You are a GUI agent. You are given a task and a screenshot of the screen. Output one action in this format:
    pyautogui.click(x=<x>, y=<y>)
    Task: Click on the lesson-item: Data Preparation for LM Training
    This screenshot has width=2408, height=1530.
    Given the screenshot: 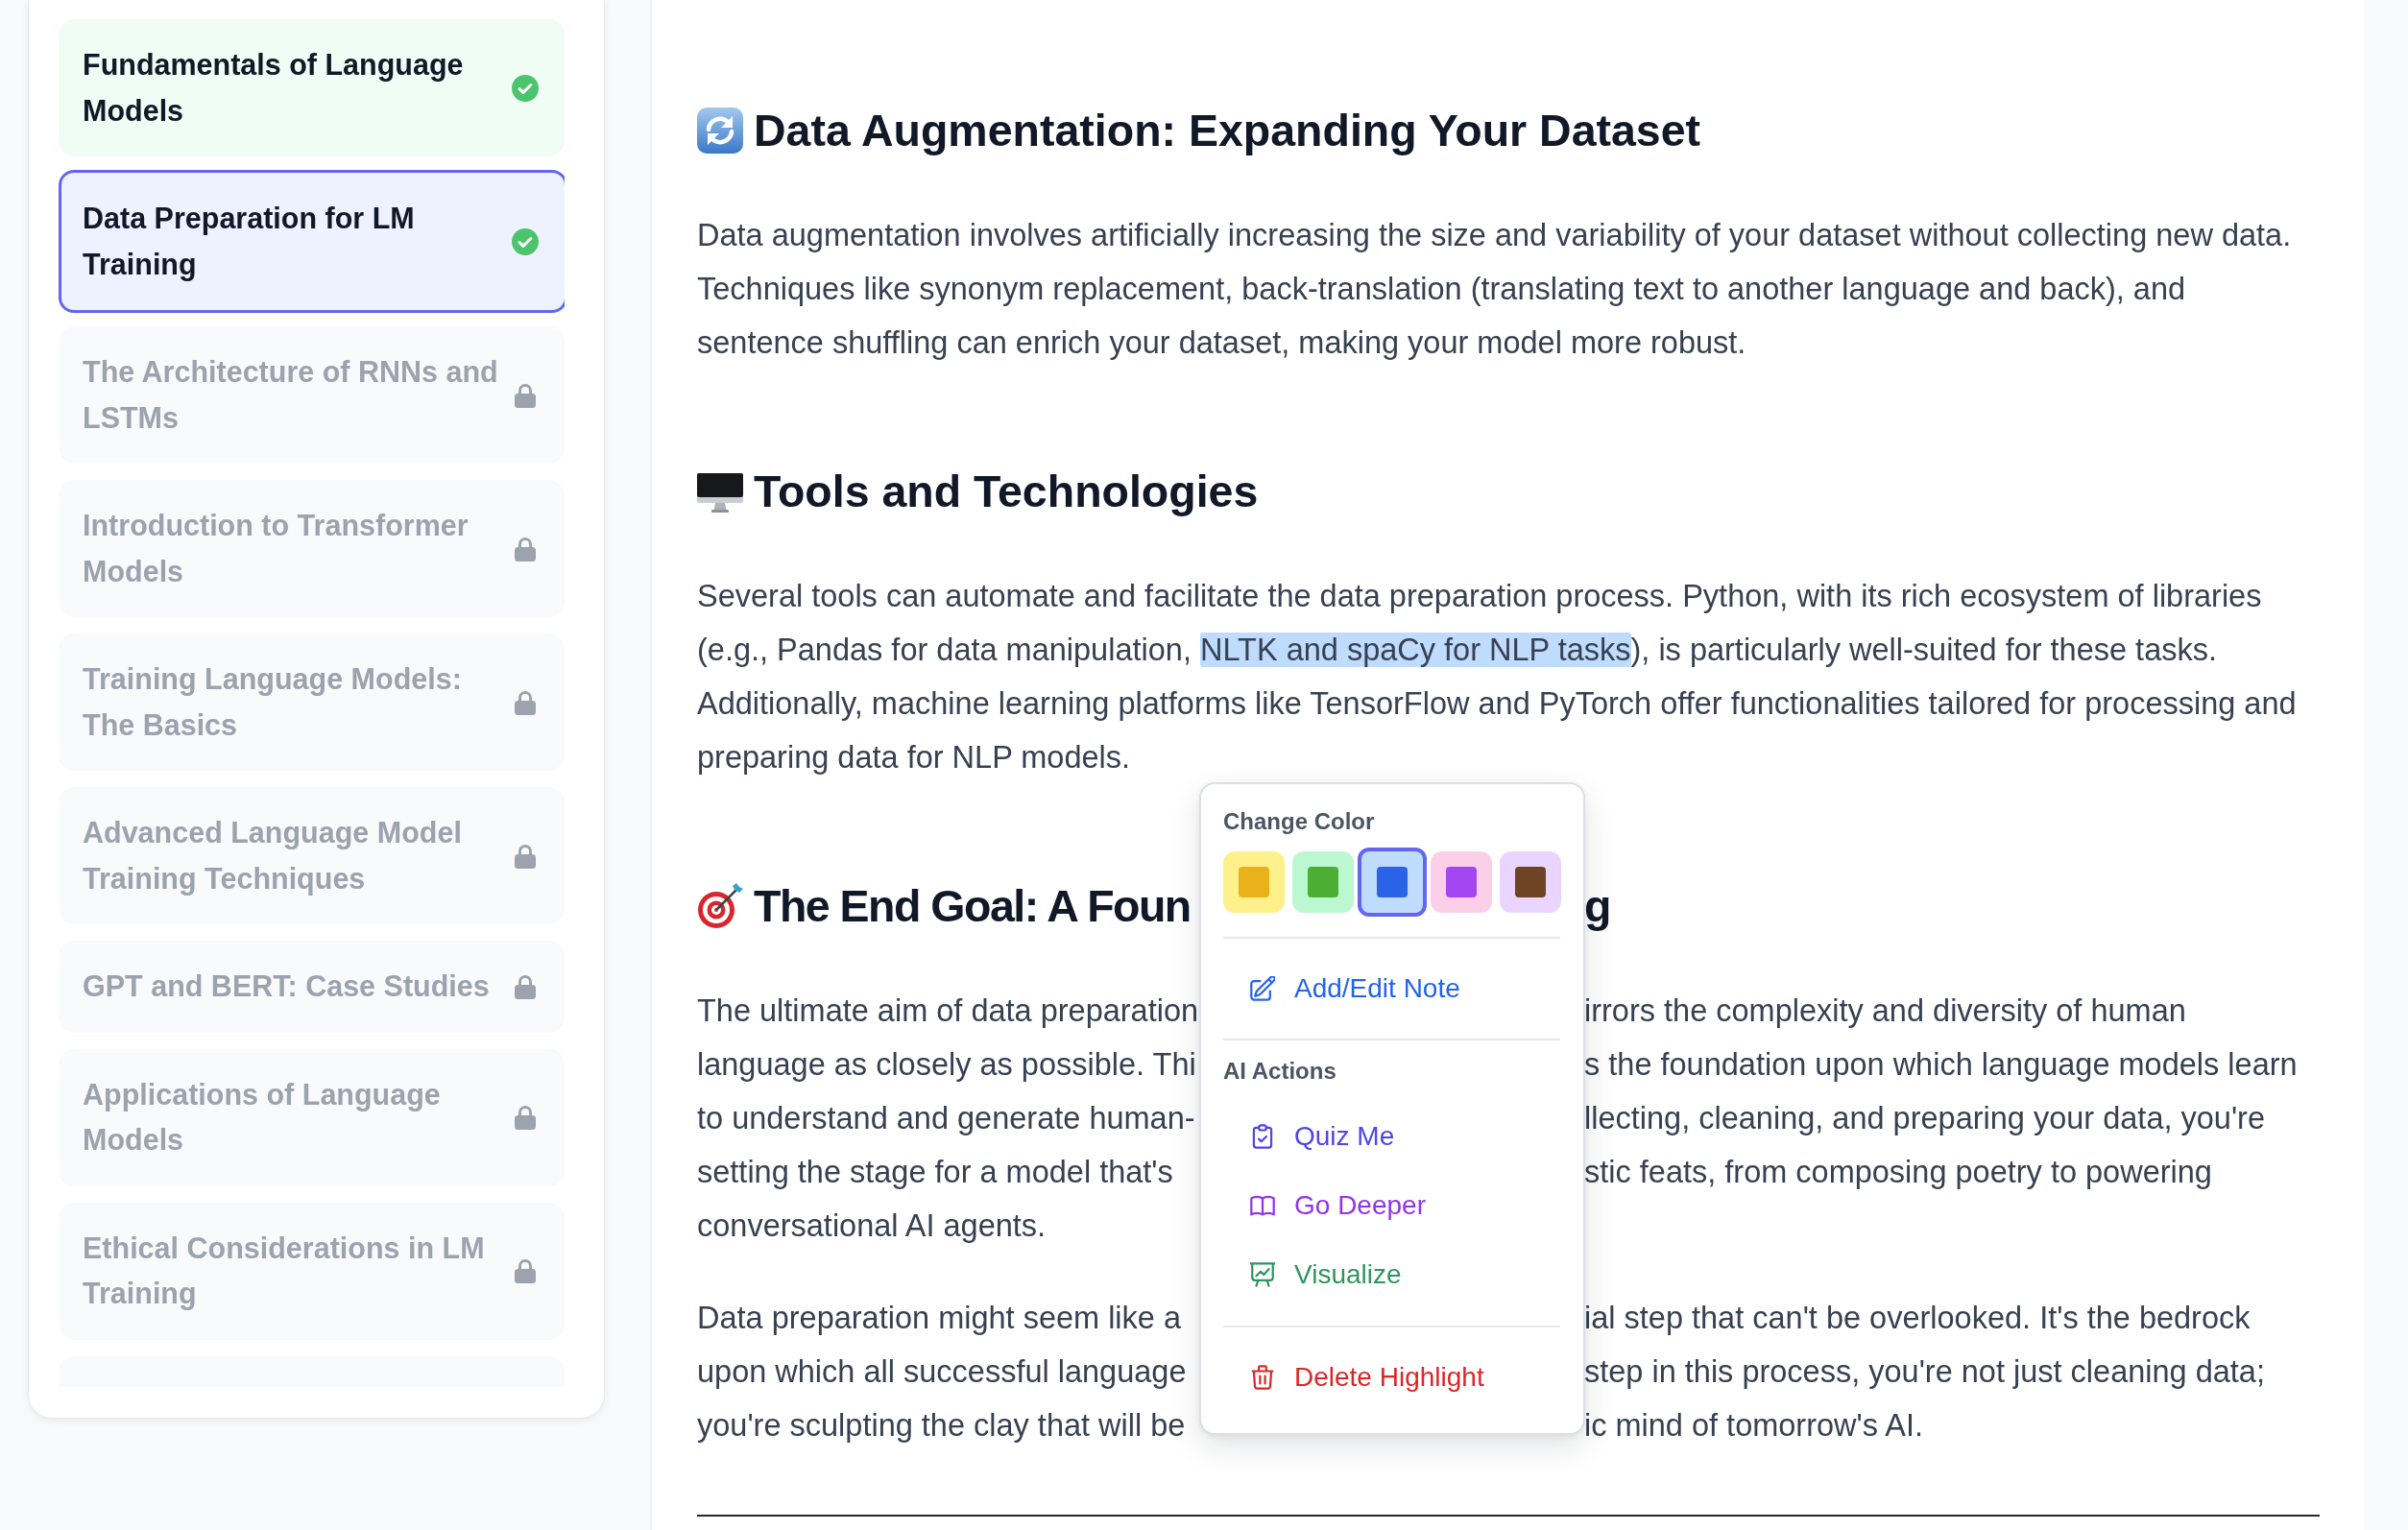 What is the action you would take?
    pyautogui.click(x=312, y=242)
    